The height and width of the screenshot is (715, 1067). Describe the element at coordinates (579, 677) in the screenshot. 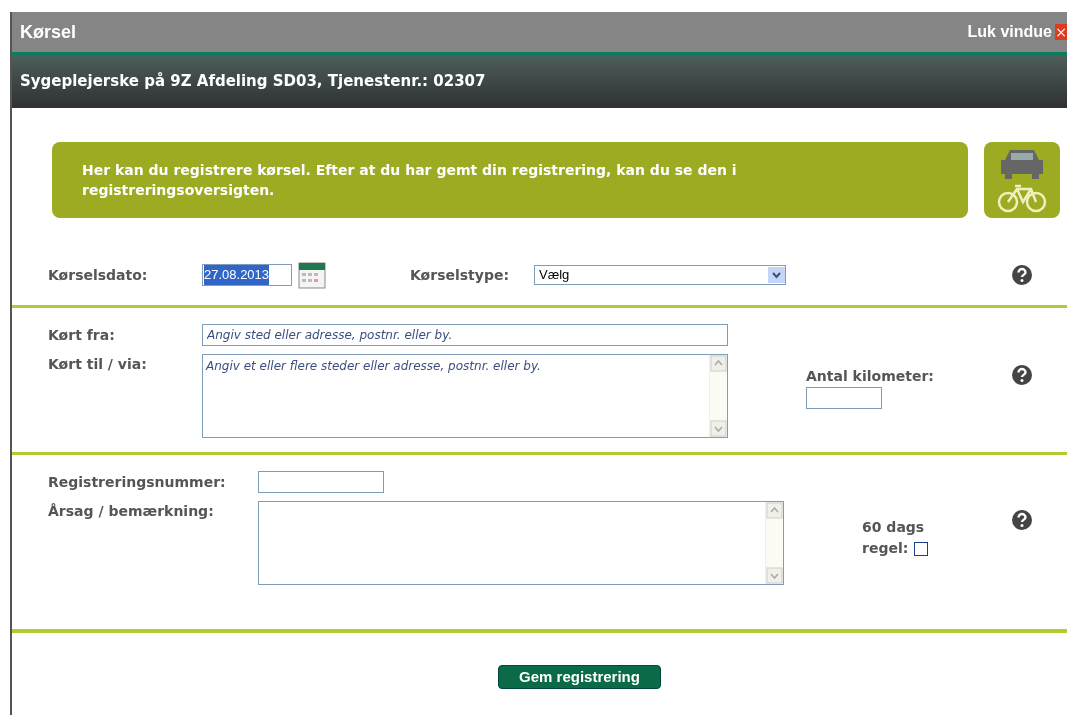

I see `save-button: Gem registrering` at that location.